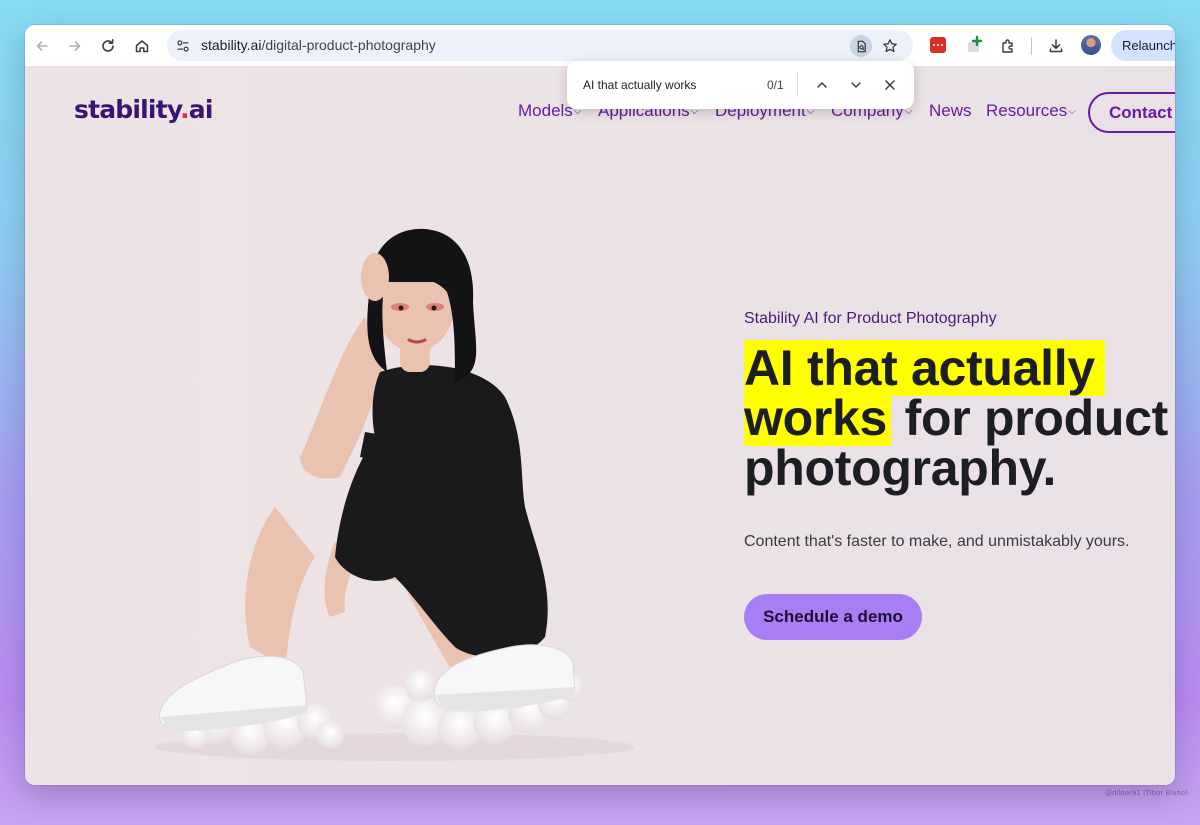 This screenshot has height=825, width=1200. Describe the element at coordinates (1031, 46) in the screenshot. I see `toolbar-divider` at that location.